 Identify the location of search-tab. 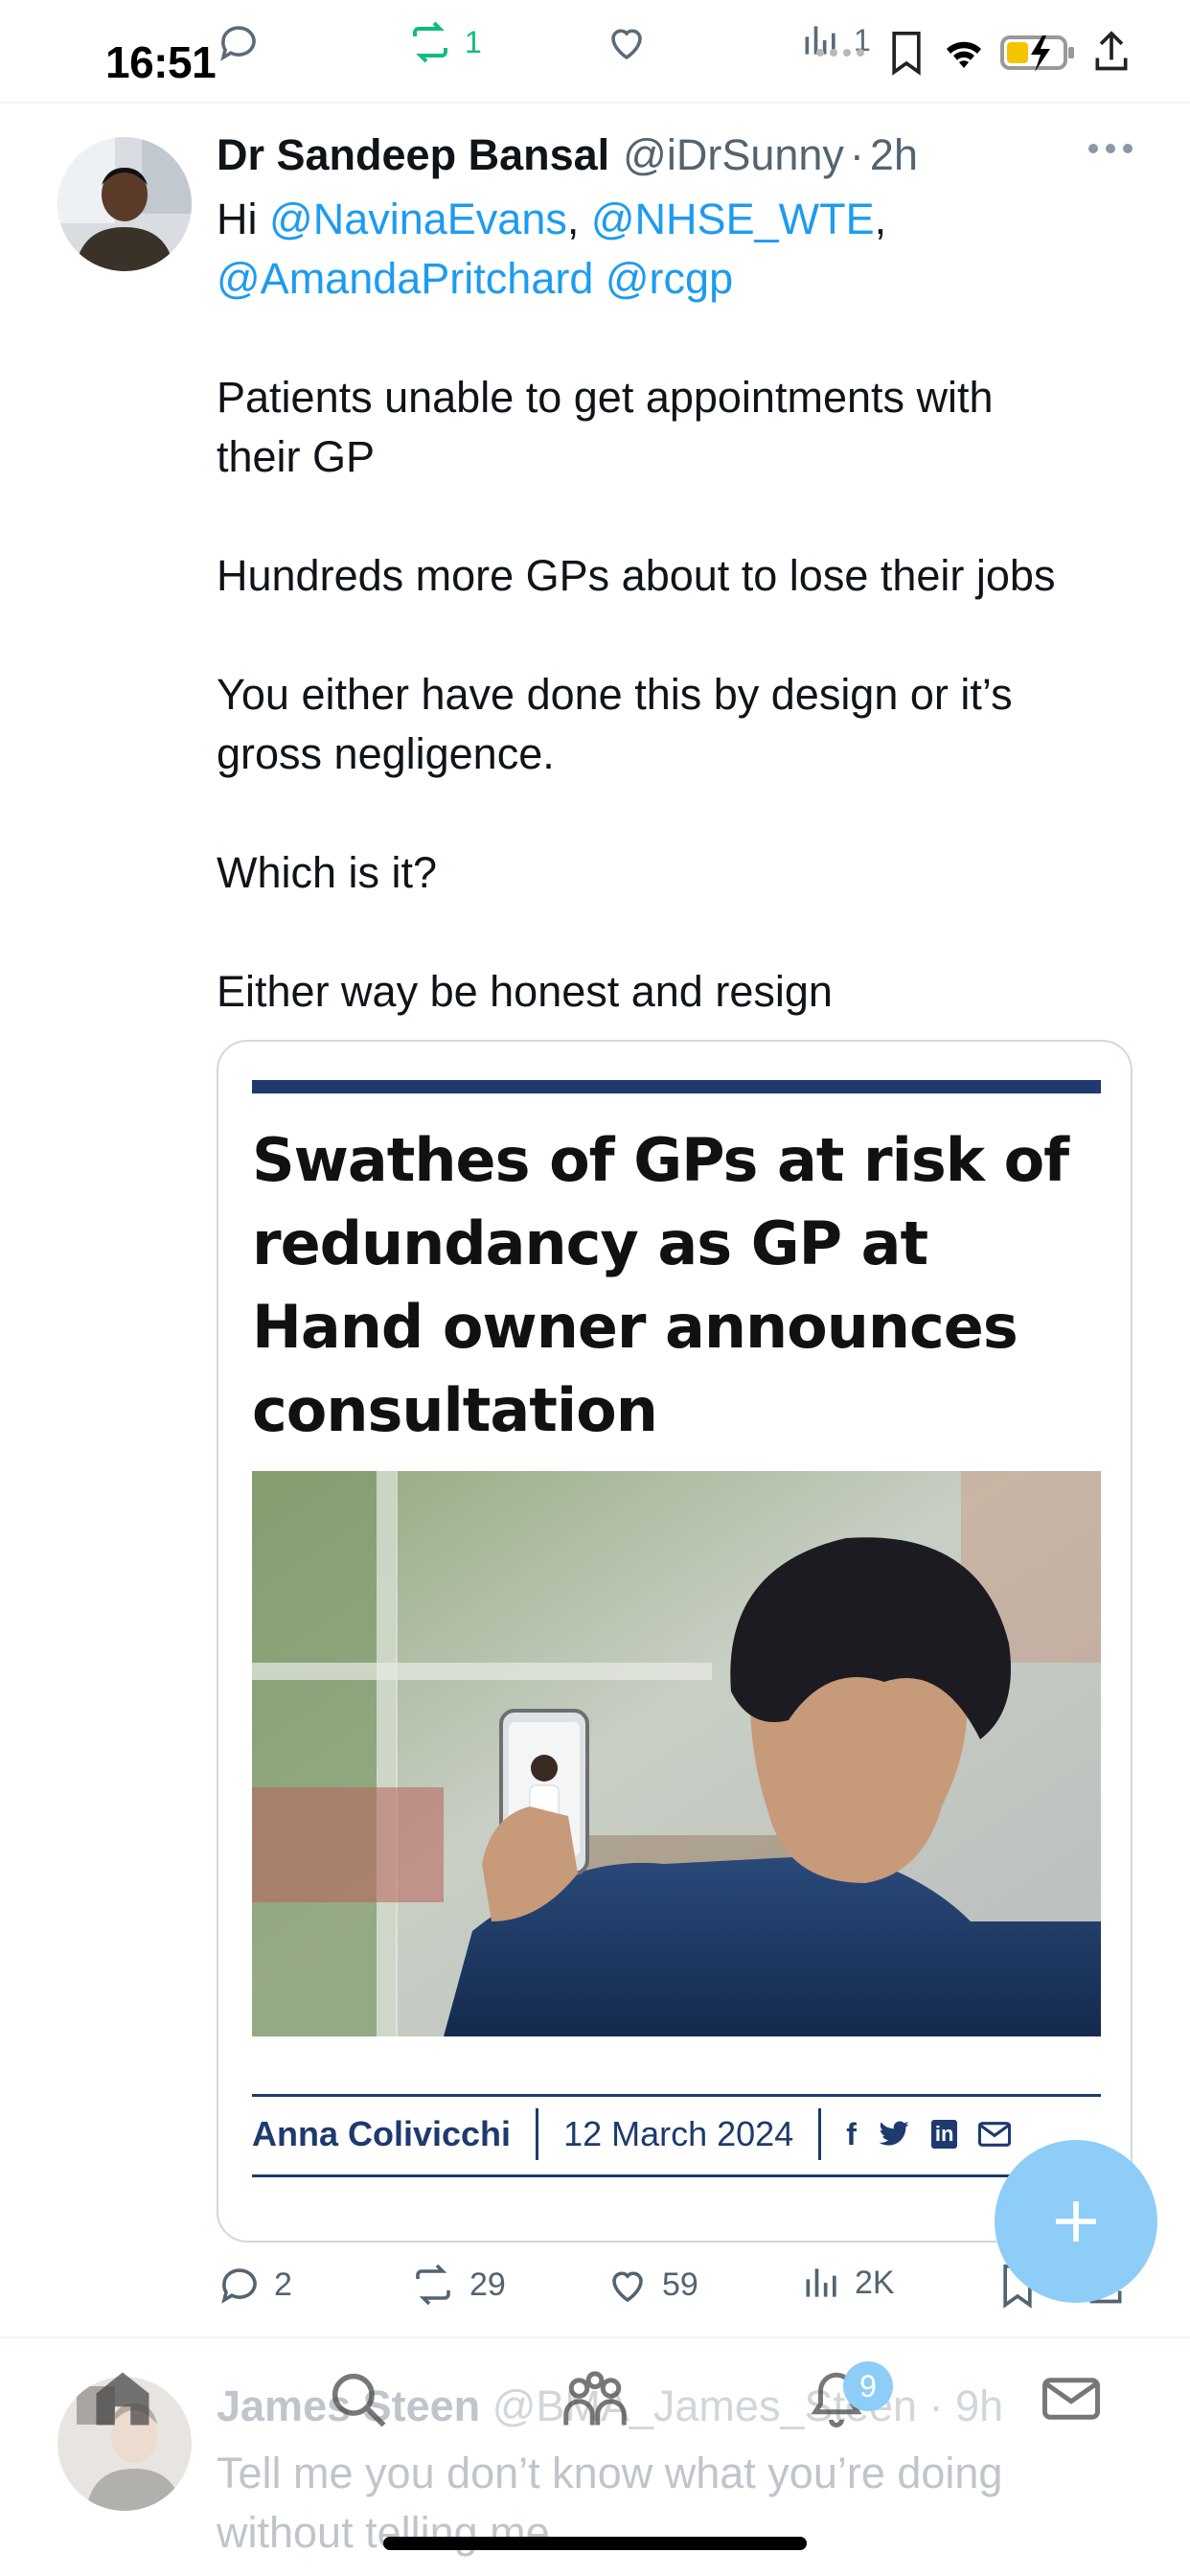
(358, 2401).